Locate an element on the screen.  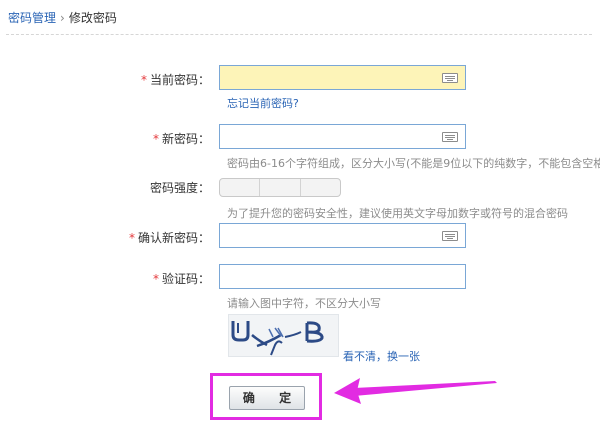
confirm-password-field is located at coordinates (342, 235).